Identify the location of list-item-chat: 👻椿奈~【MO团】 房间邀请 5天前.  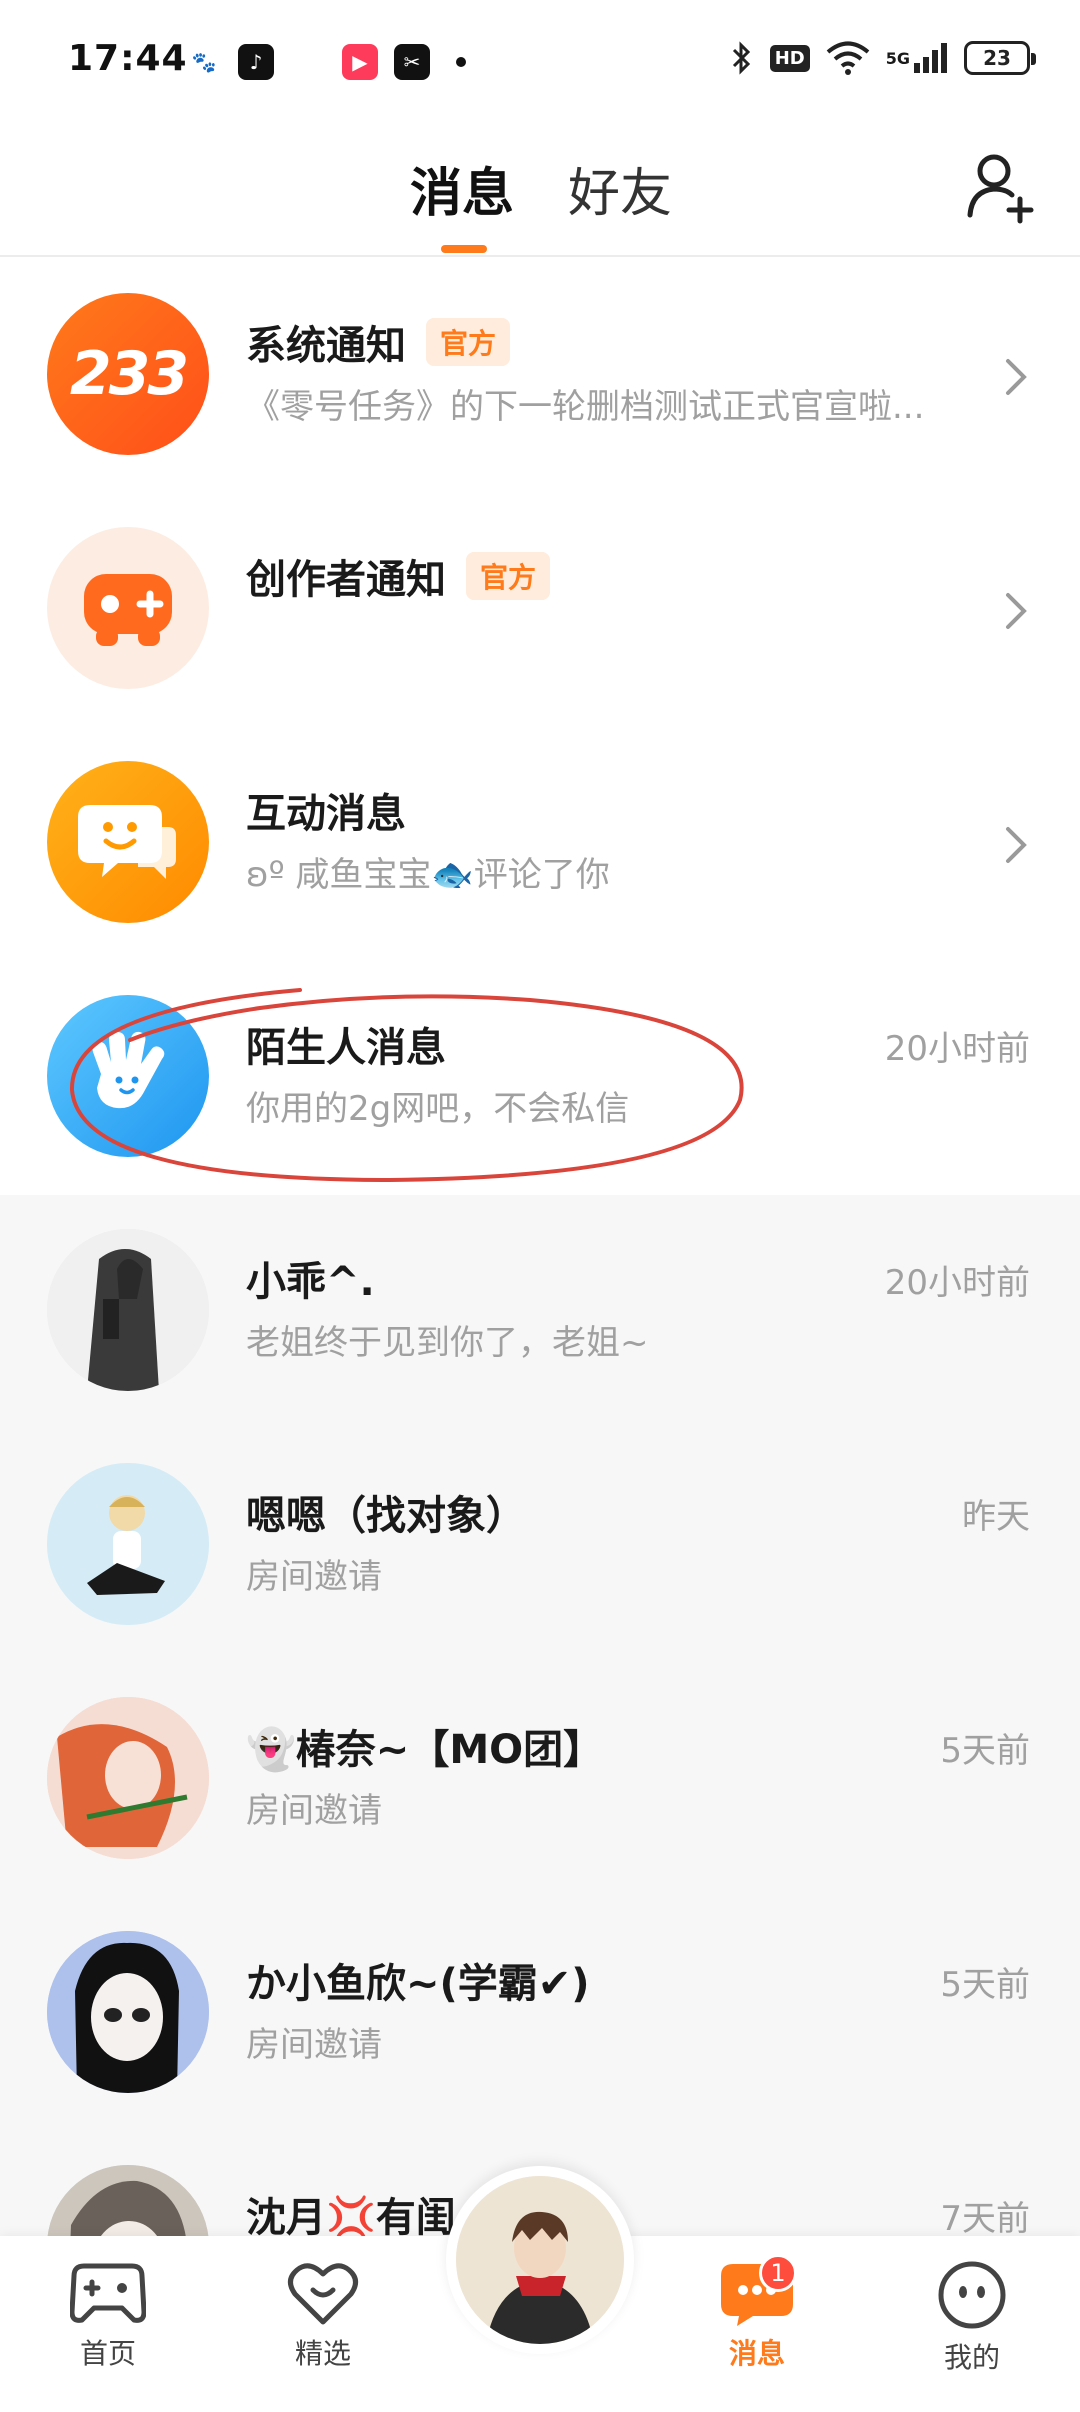
(540, 1780).